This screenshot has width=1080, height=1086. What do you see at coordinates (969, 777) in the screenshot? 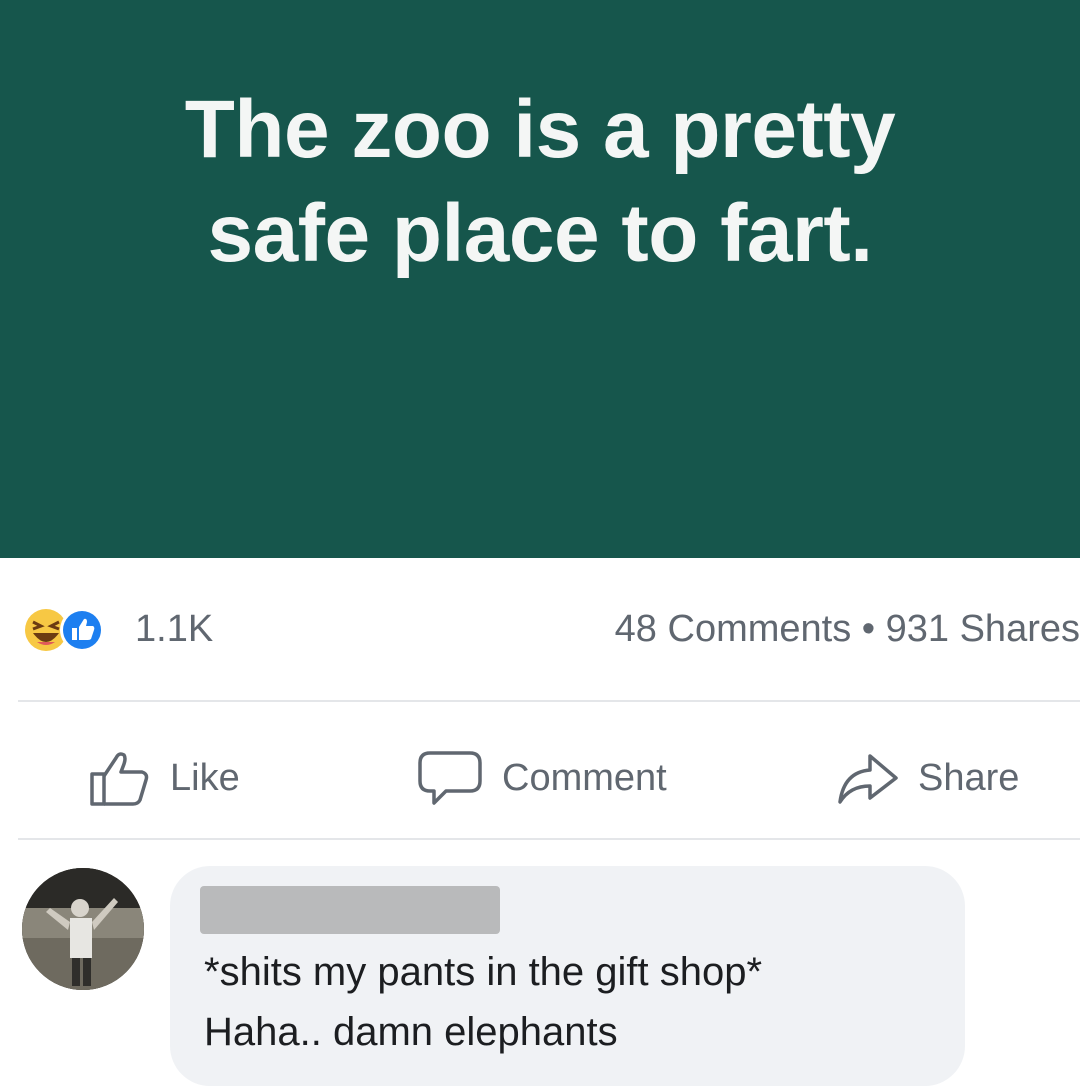
I see `share-label: Share` at bounding box center [969, 777].